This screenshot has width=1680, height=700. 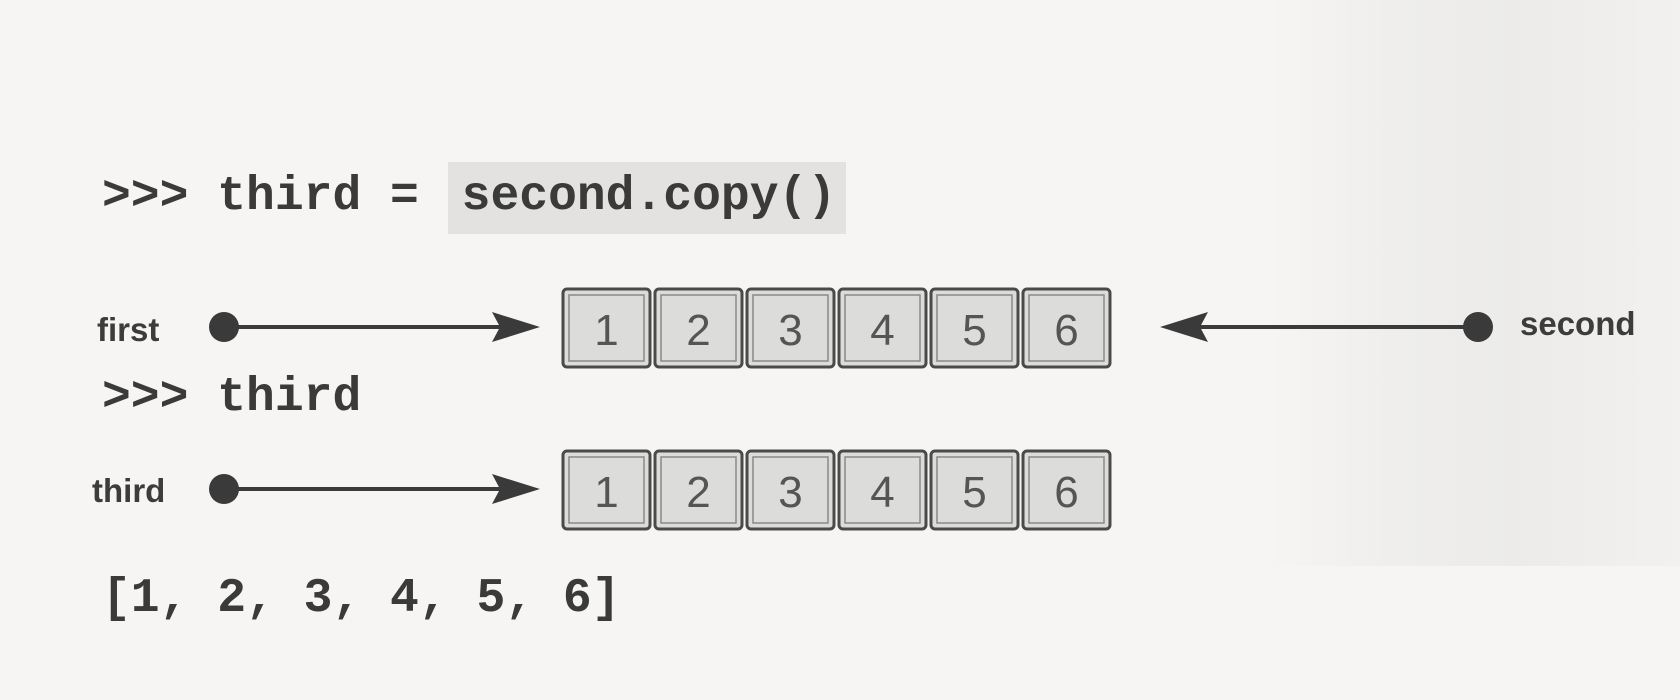 I want to click on copied-list-cell-3: 3, so click(x=790, y=490).